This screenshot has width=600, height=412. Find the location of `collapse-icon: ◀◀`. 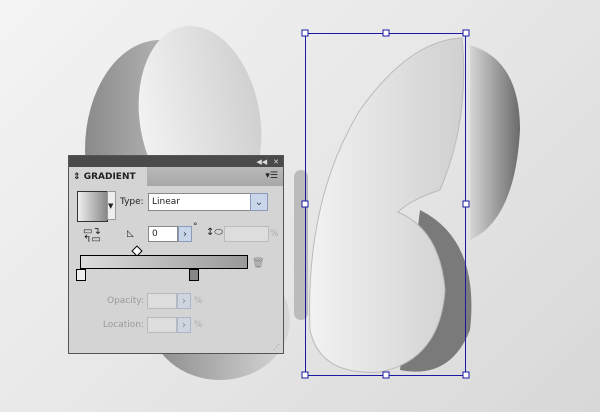

collapse-icon: ◀◀ is located at coordinates (261, 162).